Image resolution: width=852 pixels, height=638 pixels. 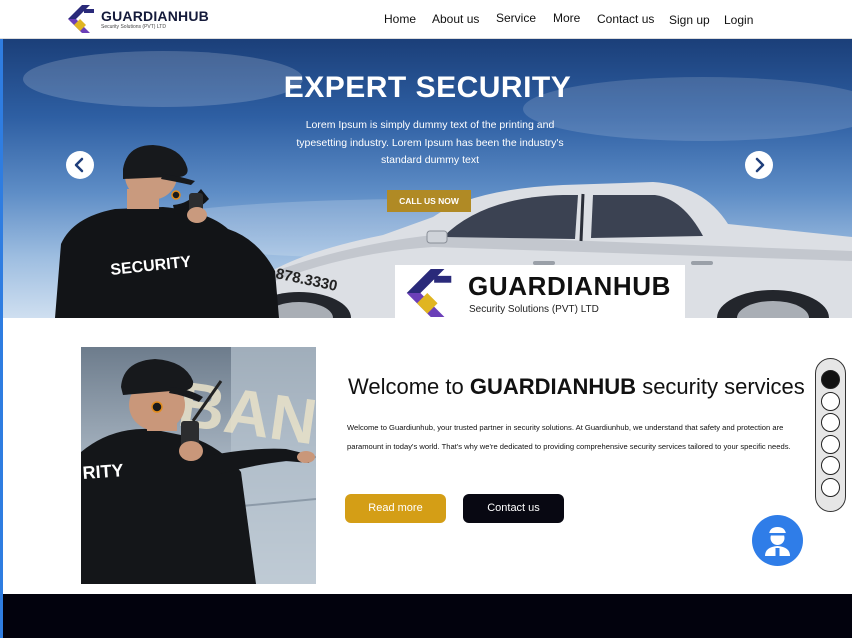 I want to click on brand-subtitle: Security Solutions (PVT) LTD, so click(x=133, y=27).